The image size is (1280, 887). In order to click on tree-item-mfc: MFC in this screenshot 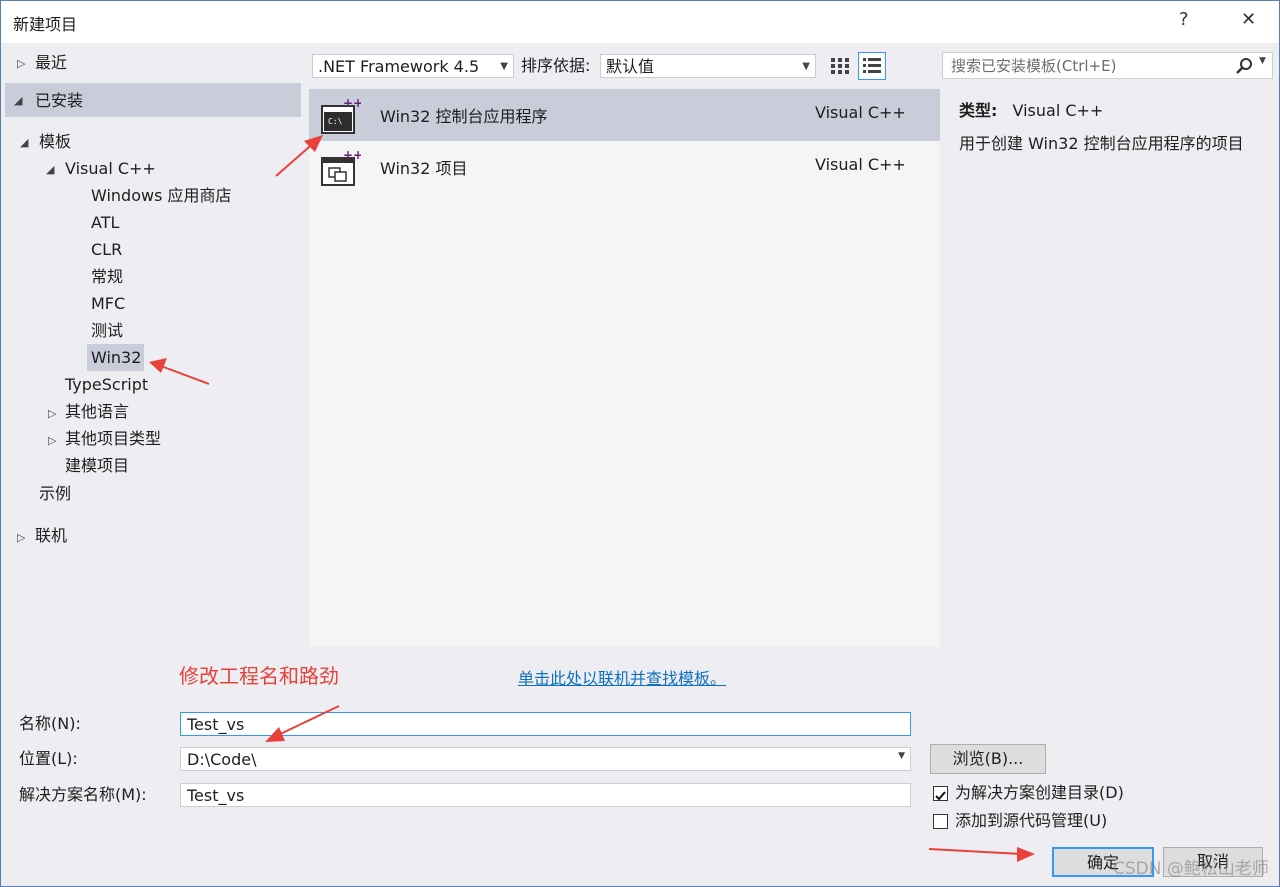, I will do `click(108, 304)`.